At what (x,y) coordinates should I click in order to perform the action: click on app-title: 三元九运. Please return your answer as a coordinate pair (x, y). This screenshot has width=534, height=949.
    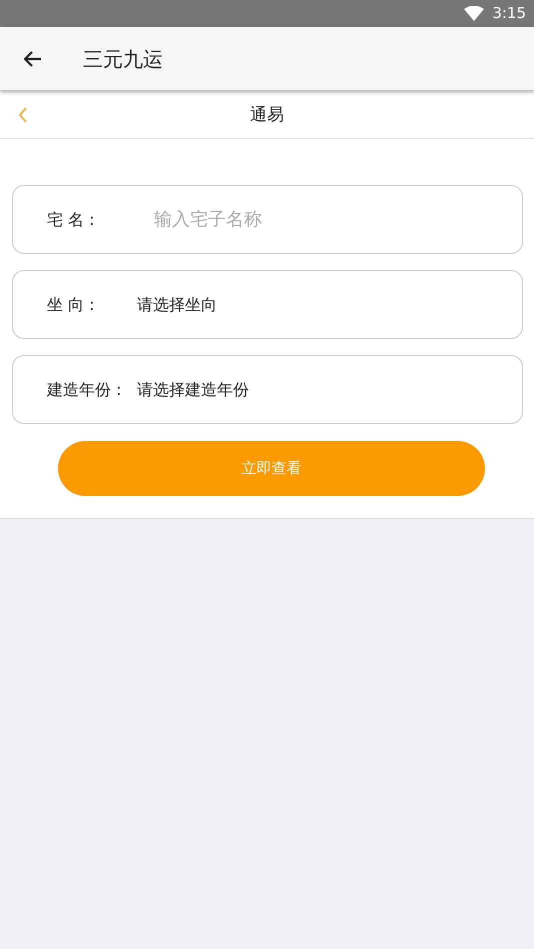
    Looking at the image, I should click on (123, 59).